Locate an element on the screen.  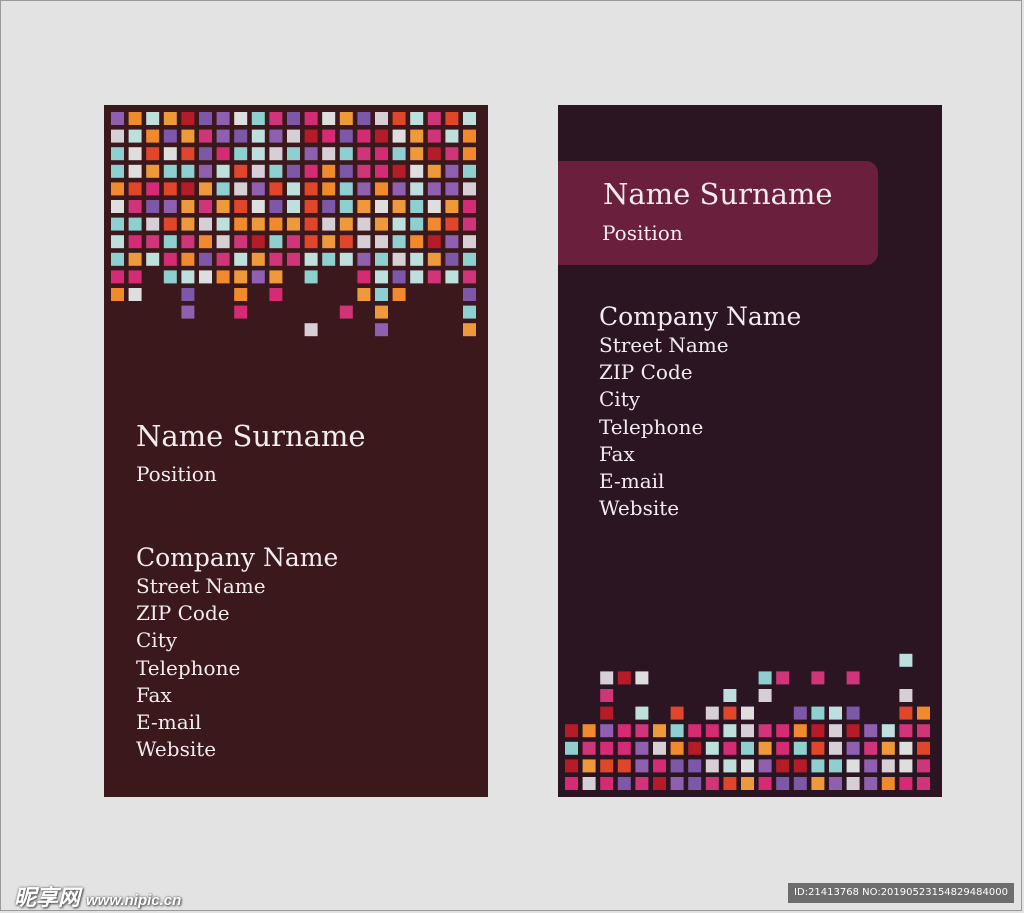
fax-line: Fax is located at coordinates (617, 453).